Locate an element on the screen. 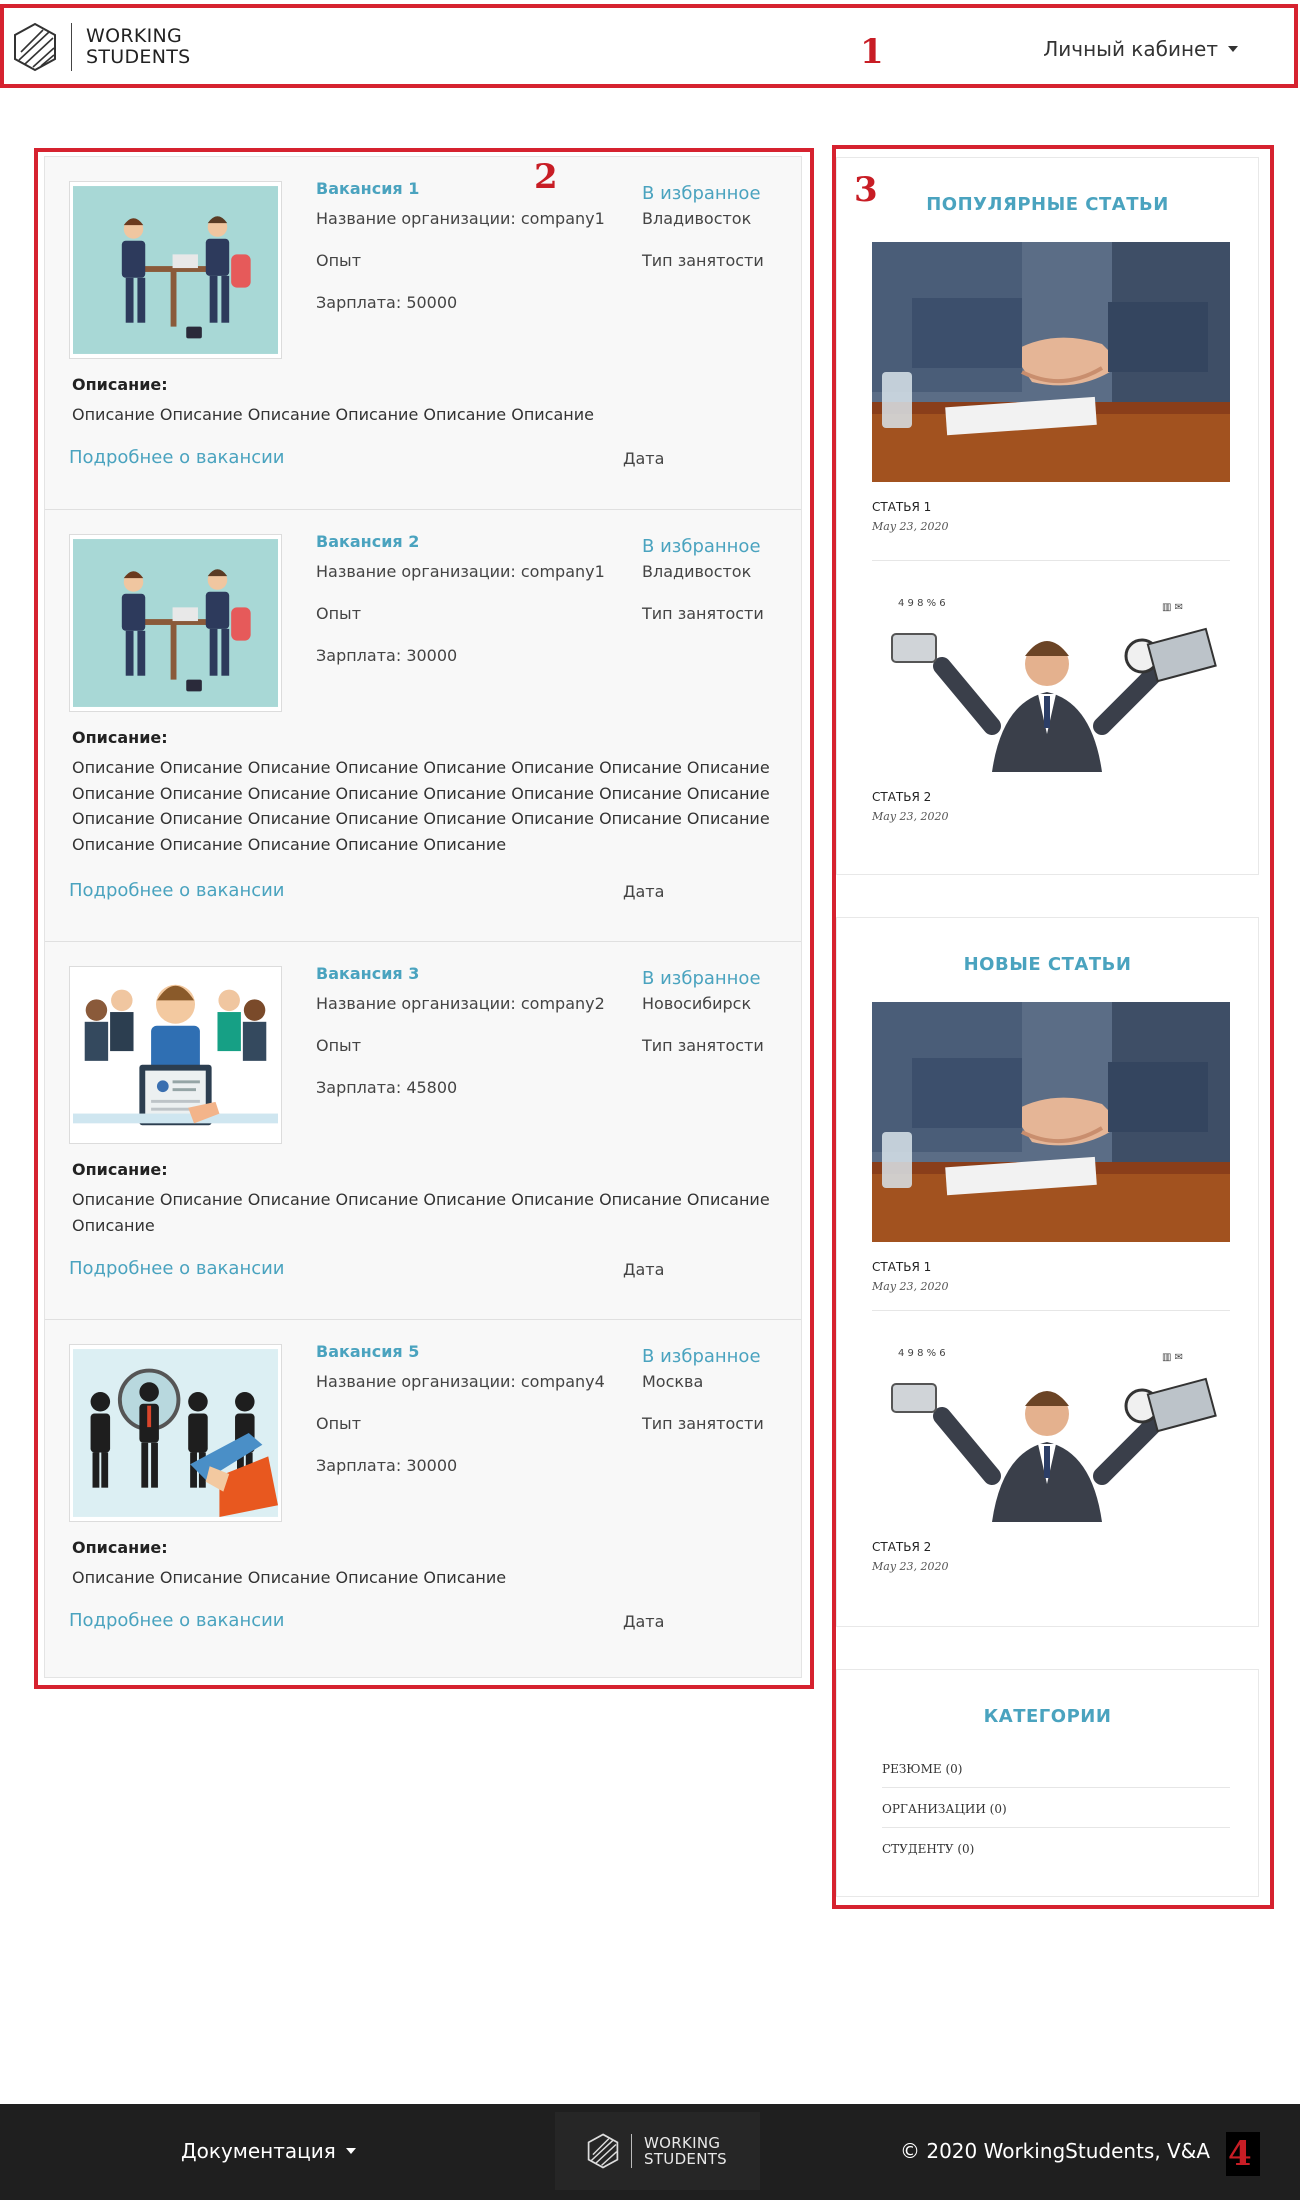 This screenshot has width=1300, height=2200. annotation-box-header is located at coordinates (649, 46).